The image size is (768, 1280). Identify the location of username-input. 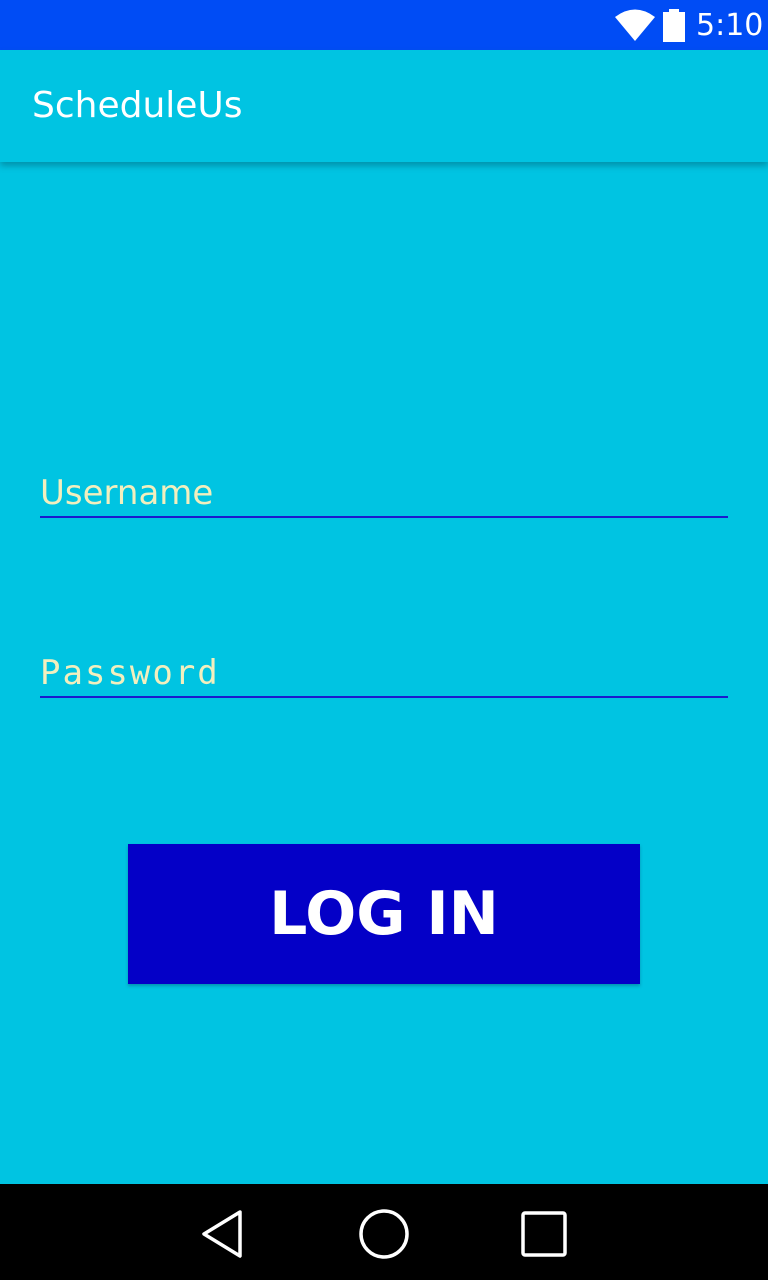
(384, 494).